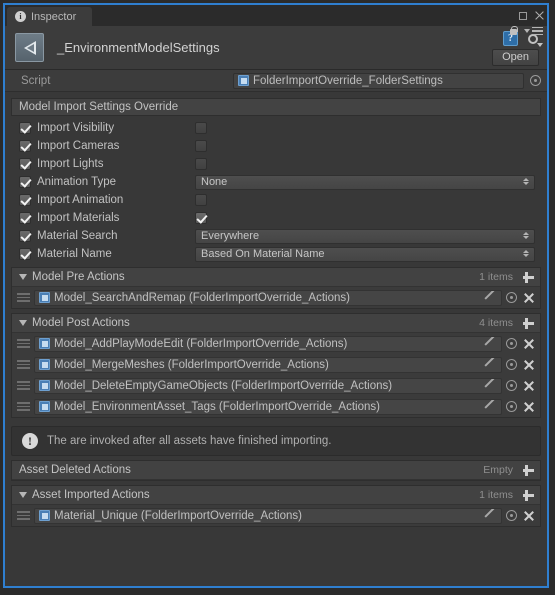  What do you see at coordinates (515, 57) in the screenshot?
I see `open-button: Open` at bounding box center [515, 57].